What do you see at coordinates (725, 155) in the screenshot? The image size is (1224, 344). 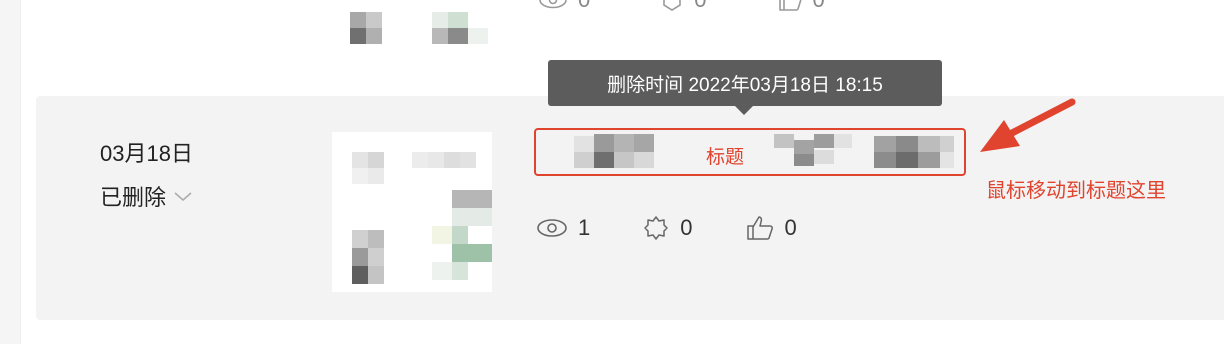 I see `article-title-text: 标题` at bounding box center [725, 155].